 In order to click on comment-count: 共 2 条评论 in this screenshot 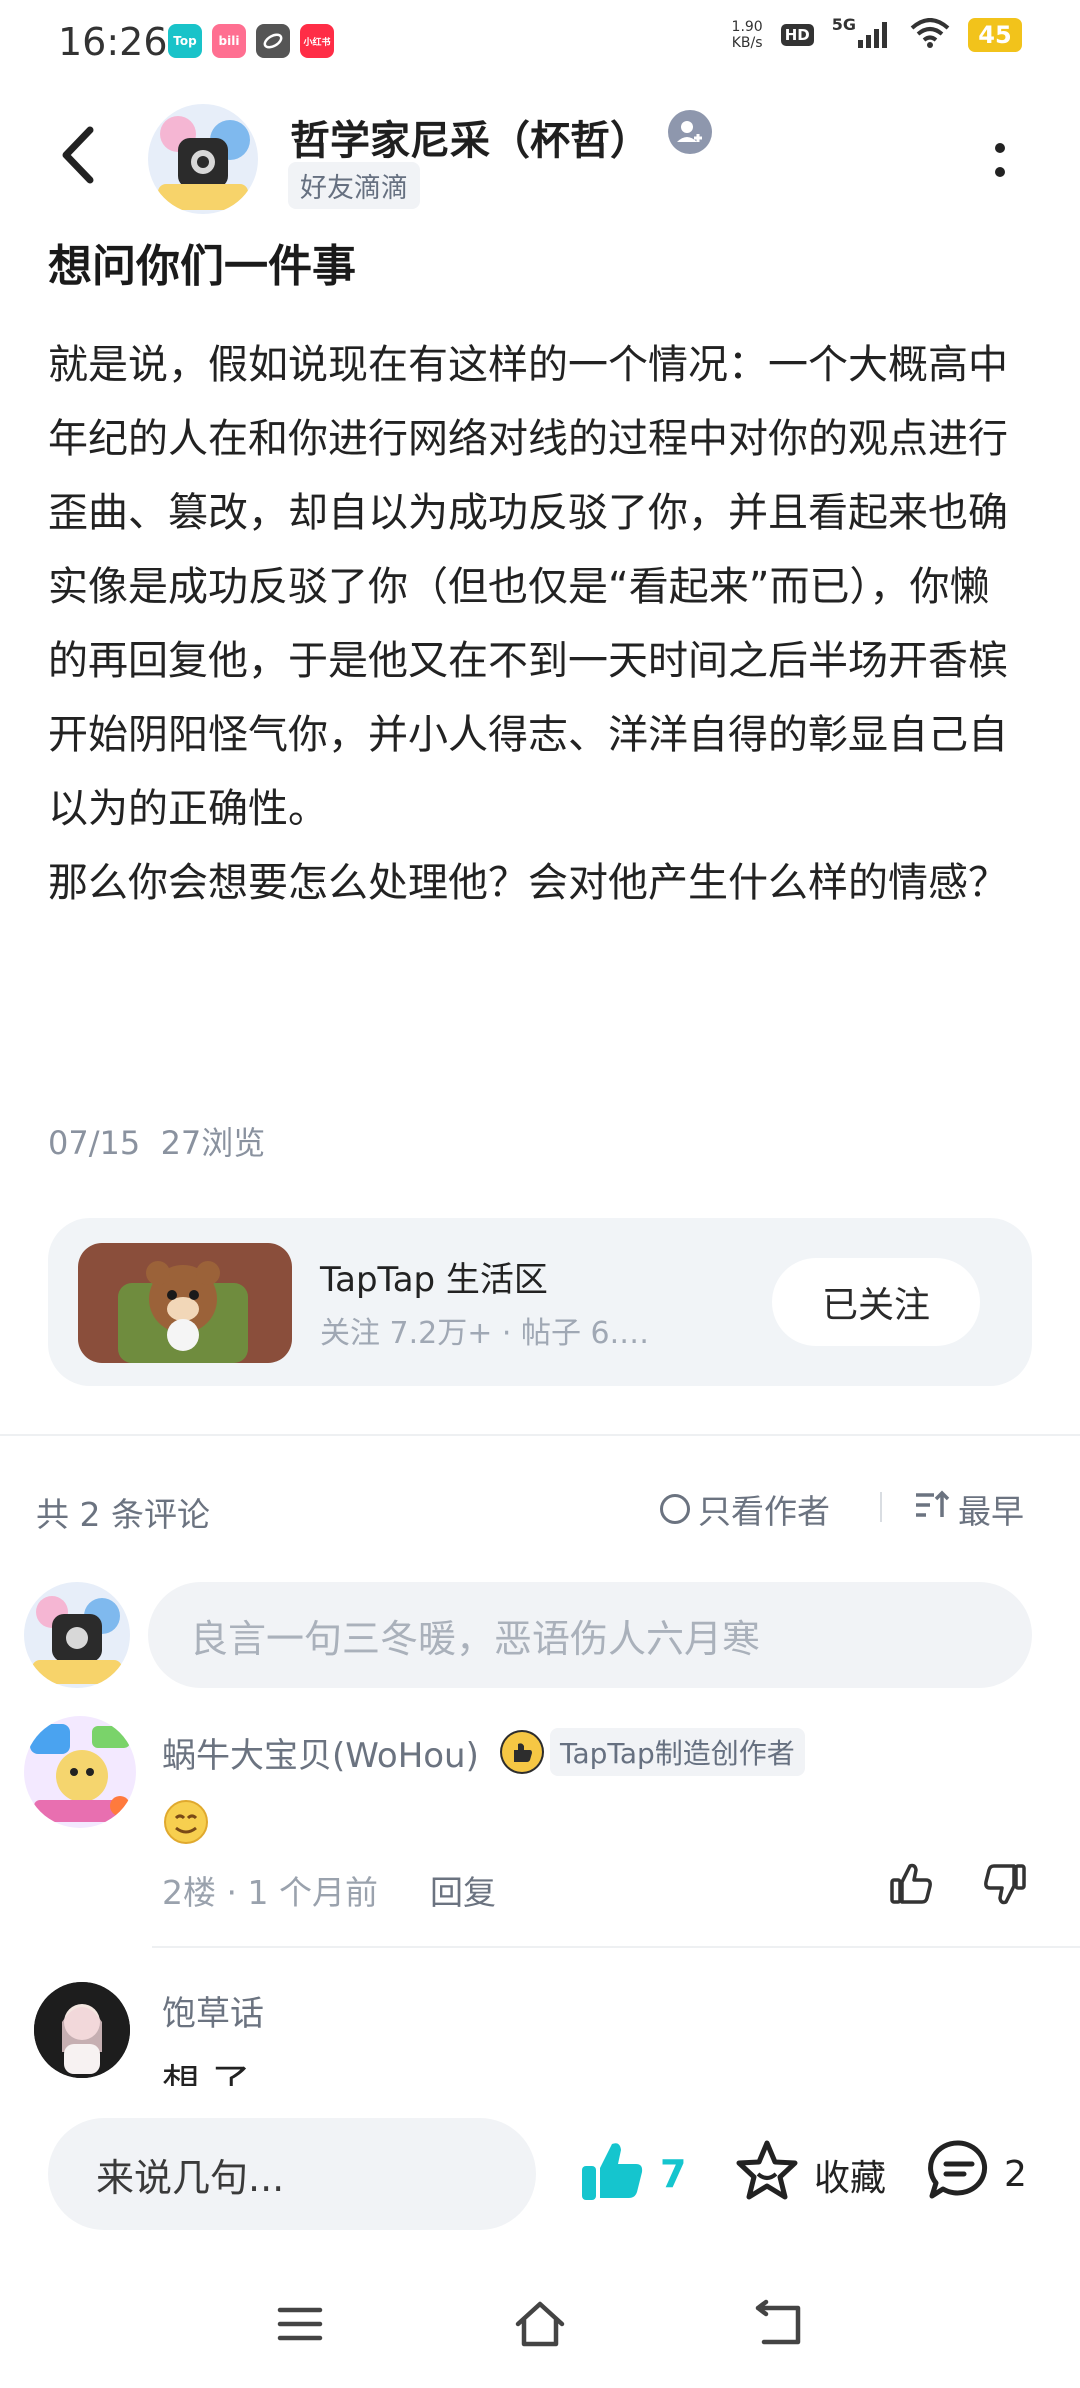, I will do `click(123, 1514)`.